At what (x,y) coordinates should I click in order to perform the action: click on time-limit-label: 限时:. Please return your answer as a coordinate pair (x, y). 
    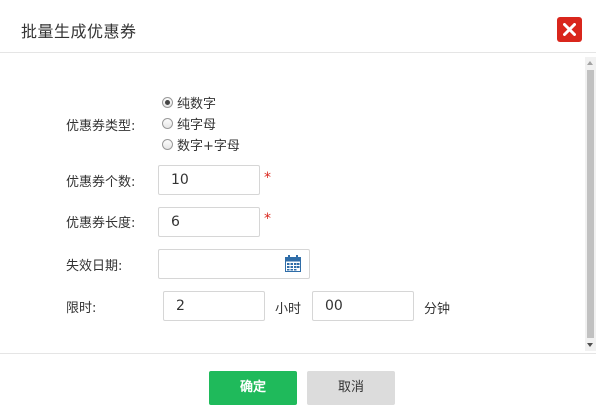
    Looking at the image, I should click on (81, 308).